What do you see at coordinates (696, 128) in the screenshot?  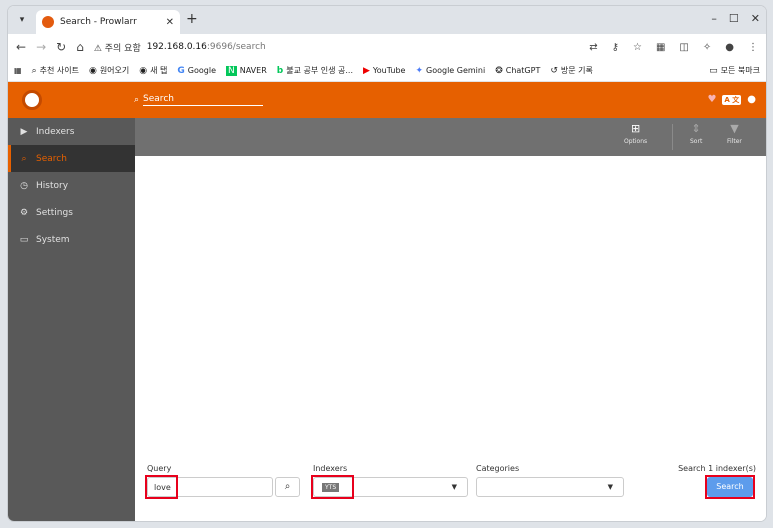 I see `sort-icon: ⇕` at bounding box center [696, 128].